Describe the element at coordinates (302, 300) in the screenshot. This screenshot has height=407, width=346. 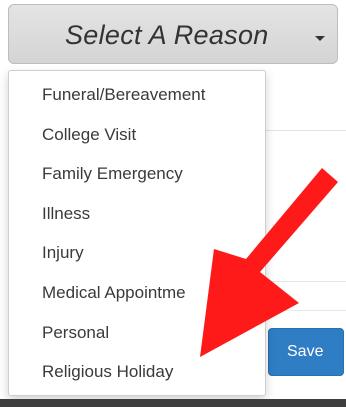
I see `background-divider` at that location.